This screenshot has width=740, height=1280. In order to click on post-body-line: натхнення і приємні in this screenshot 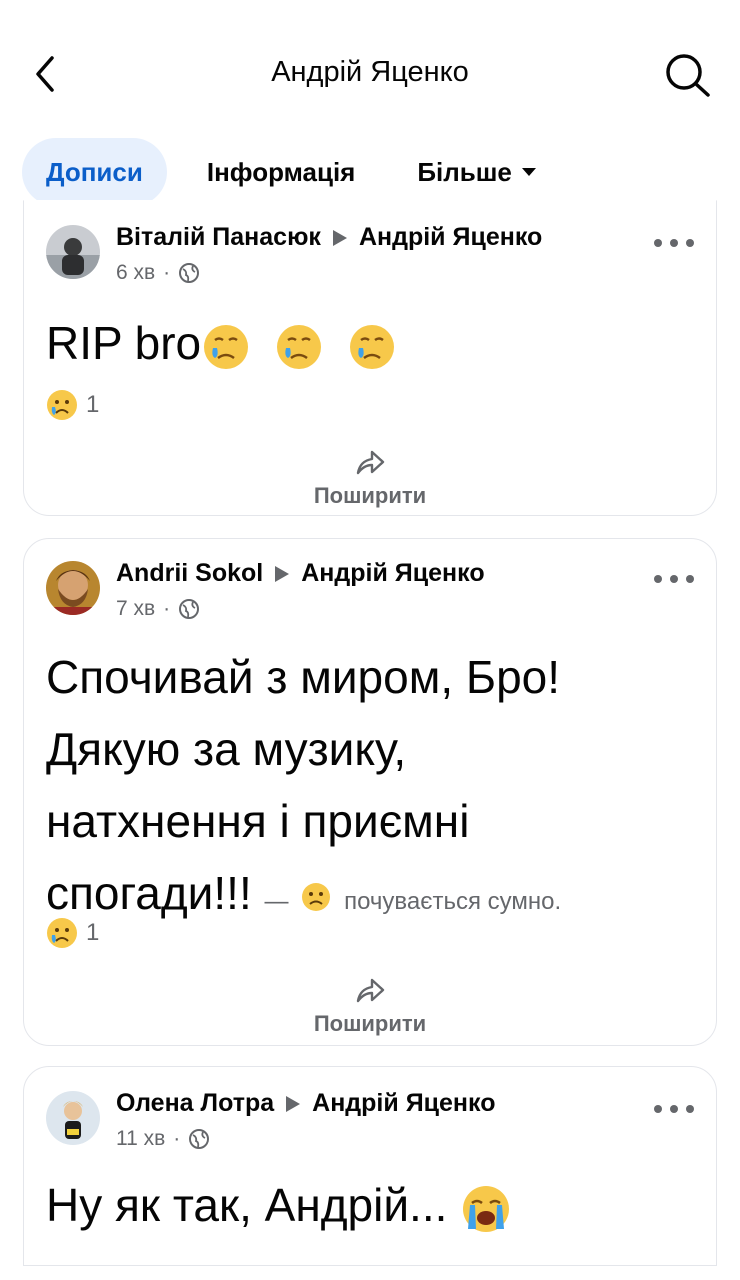, I will do `click(258, 821)`.